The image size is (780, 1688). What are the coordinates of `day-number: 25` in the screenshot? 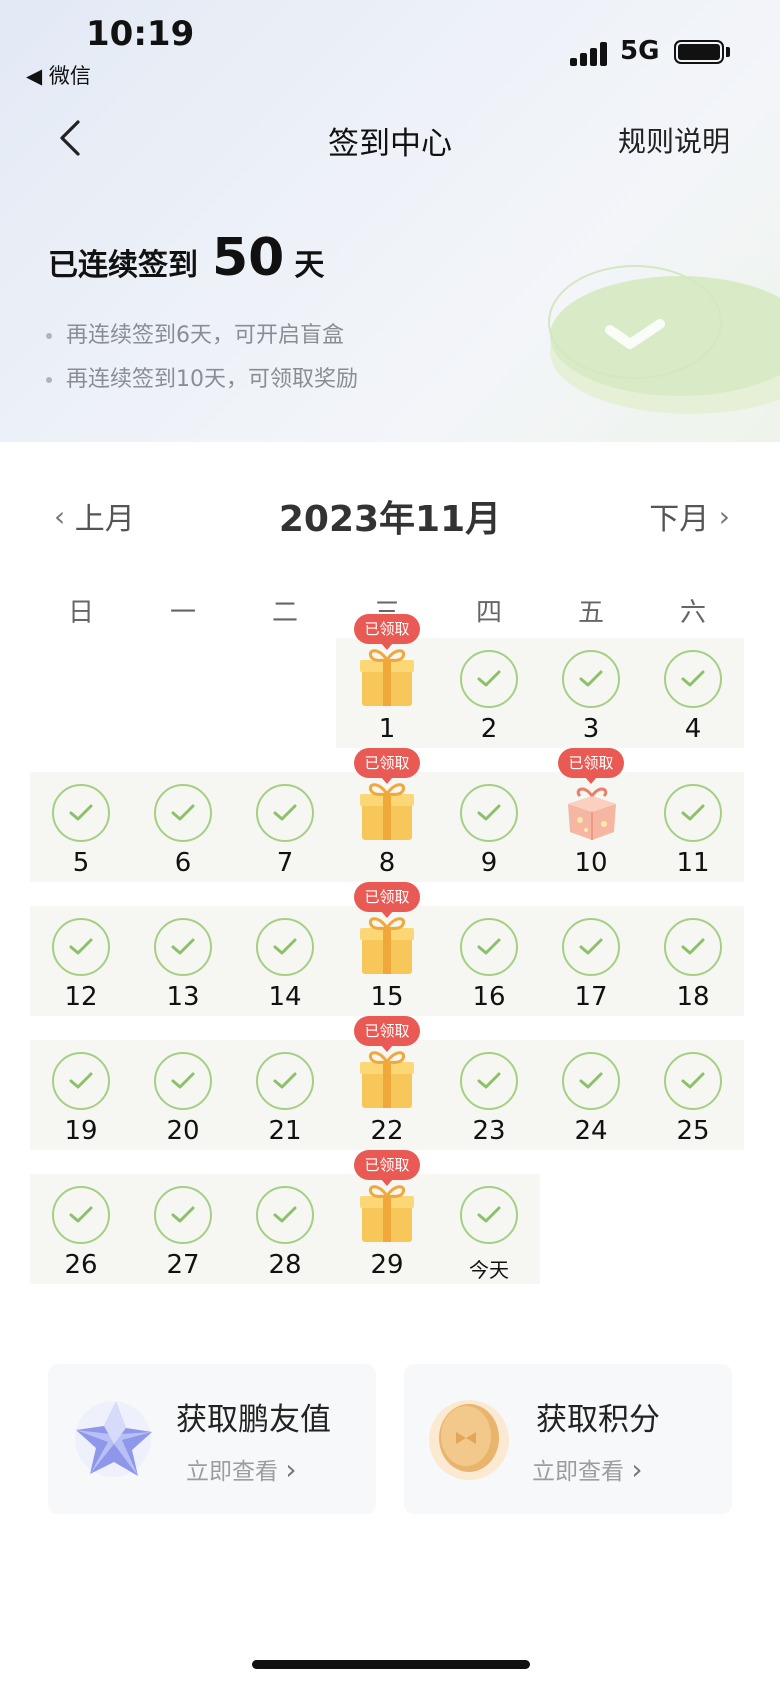 It's located at (693, 1131).